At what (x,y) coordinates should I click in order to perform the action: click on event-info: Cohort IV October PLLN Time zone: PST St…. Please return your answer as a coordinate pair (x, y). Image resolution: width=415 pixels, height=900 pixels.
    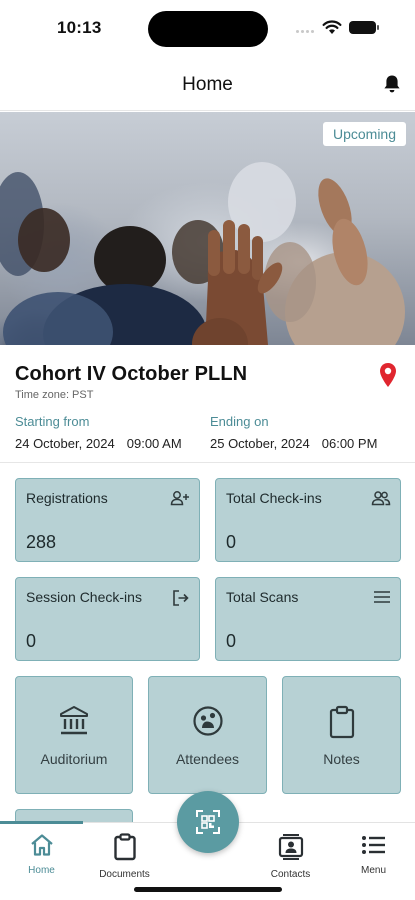
    Looking at the image, I should click on (207, 404).